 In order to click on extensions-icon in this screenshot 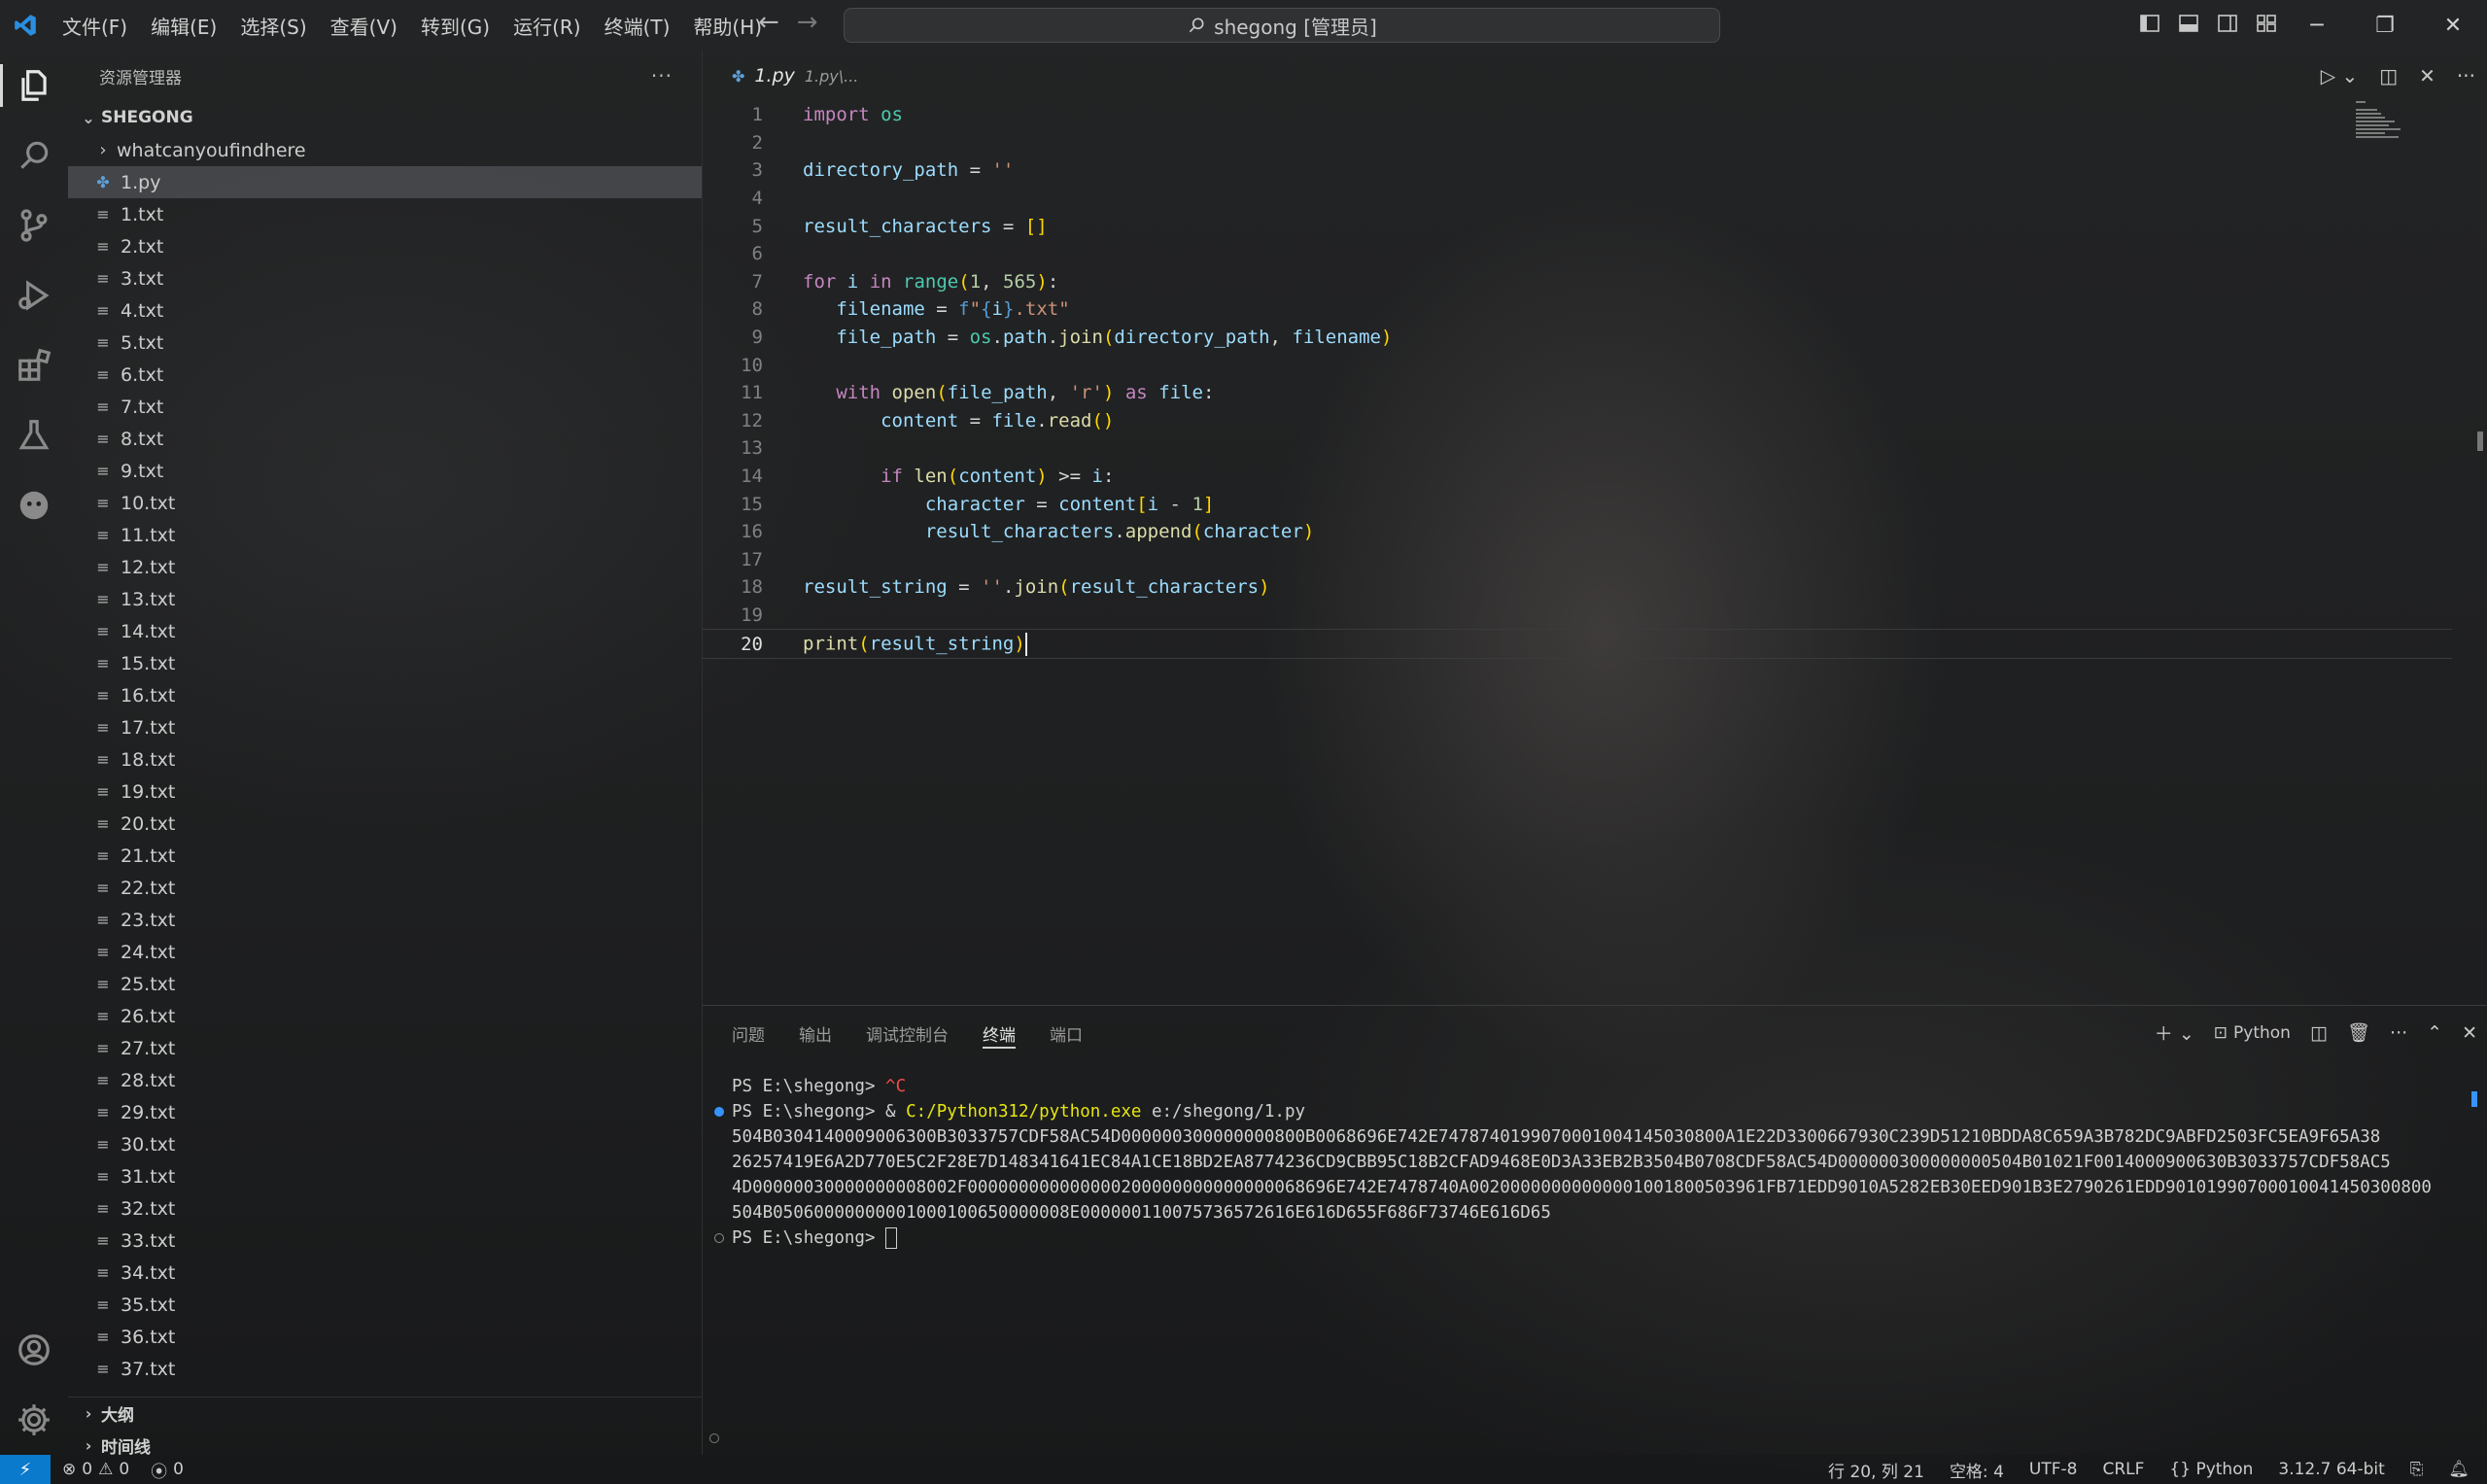, I will do `click(34, 365)`.